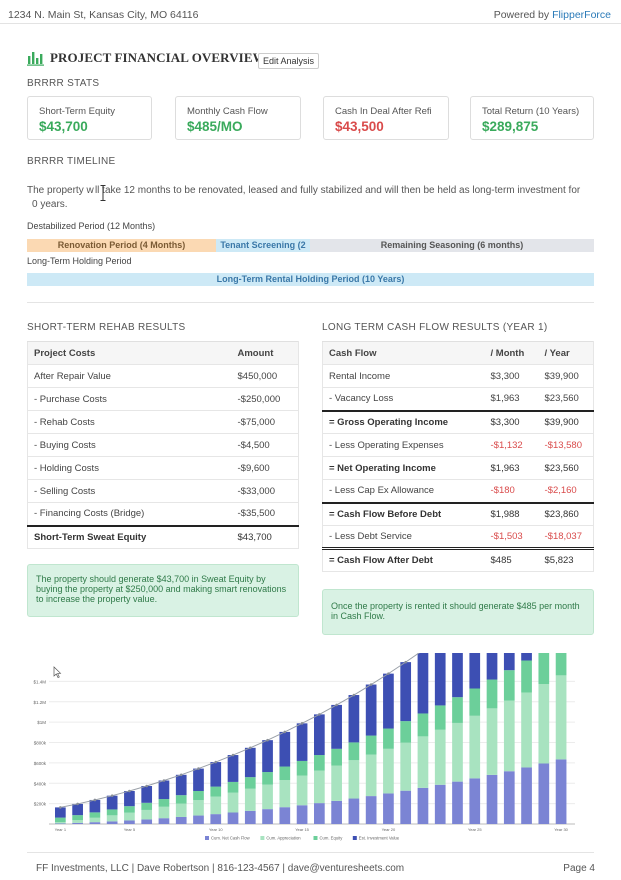 This screenshot has height=880, width=621. Describe the element at coordinates (379, 838) in the screenshot. I see `legend-label: Est. Investment Value` at that location.